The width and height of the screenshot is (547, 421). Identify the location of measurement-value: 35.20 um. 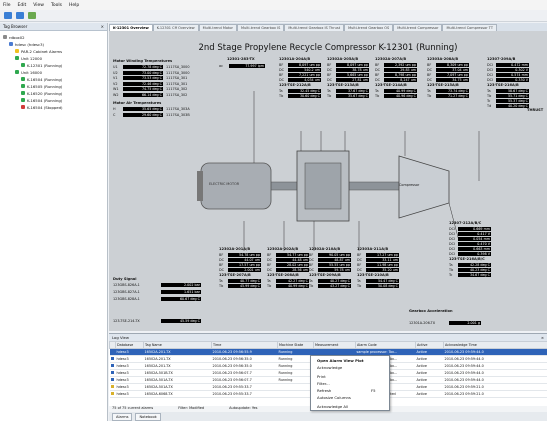
(382, 270).